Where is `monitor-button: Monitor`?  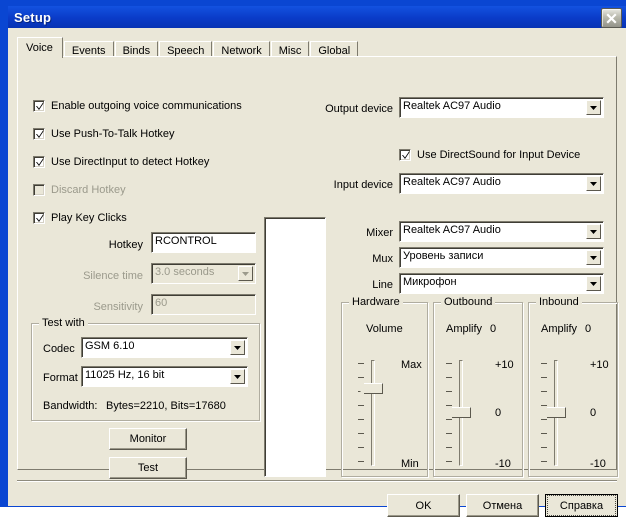
monitor-button: Monitor is located at coordinates (148, 439).